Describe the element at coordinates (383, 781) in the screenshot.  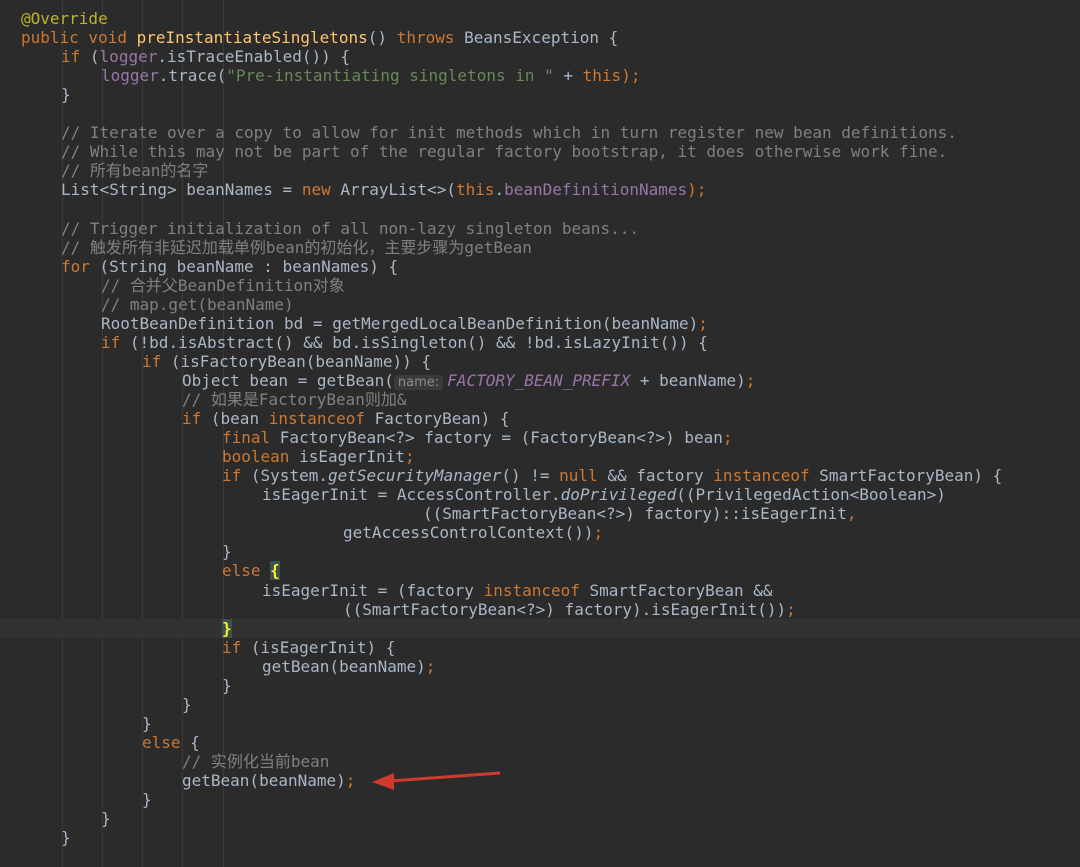
I see `arrow-head` at that location.